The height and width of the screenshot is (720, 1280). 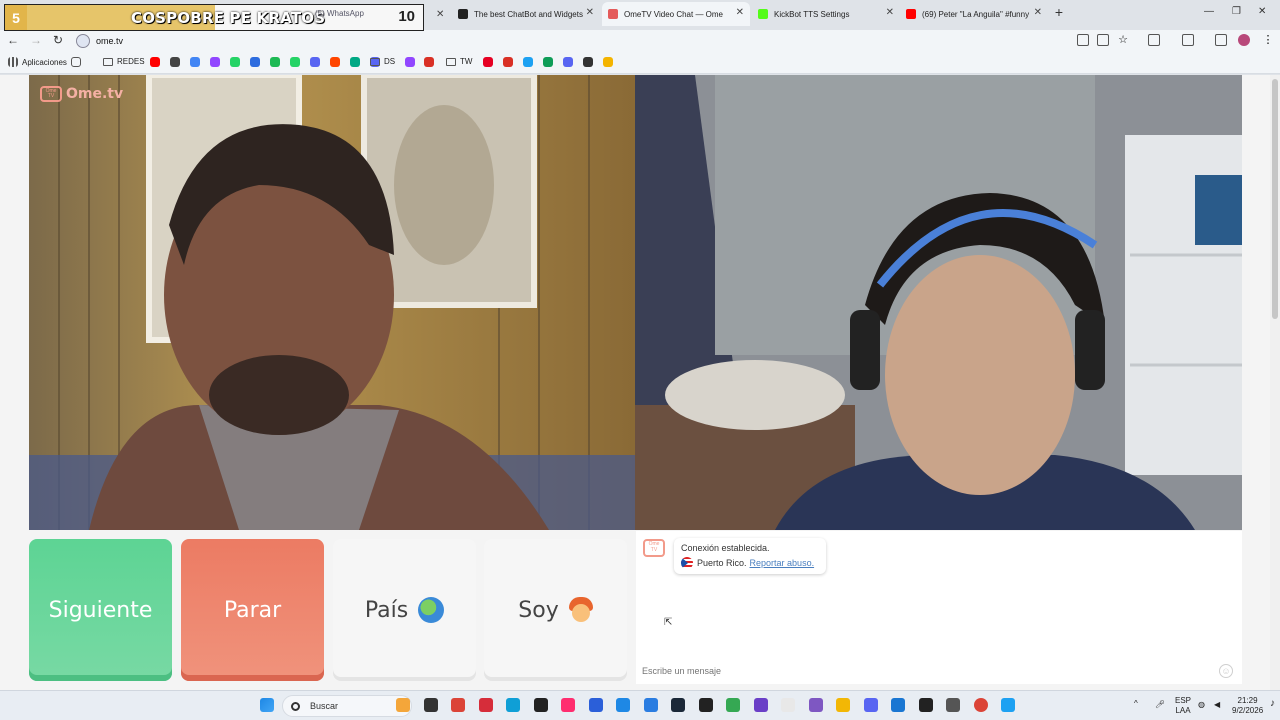 I want to click on emoji-picker-icon: ☺, so click(x=1226, y=671).